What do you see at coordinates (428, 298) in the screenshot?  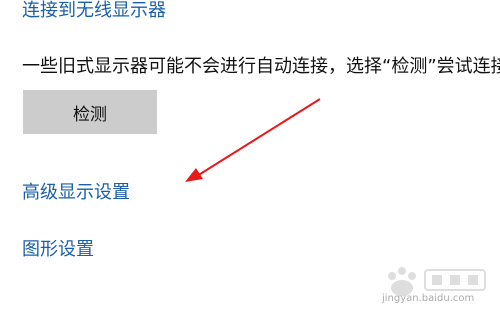 I see `watermark-text: jingyan.baidu.com` at bounding box center [428, 298].